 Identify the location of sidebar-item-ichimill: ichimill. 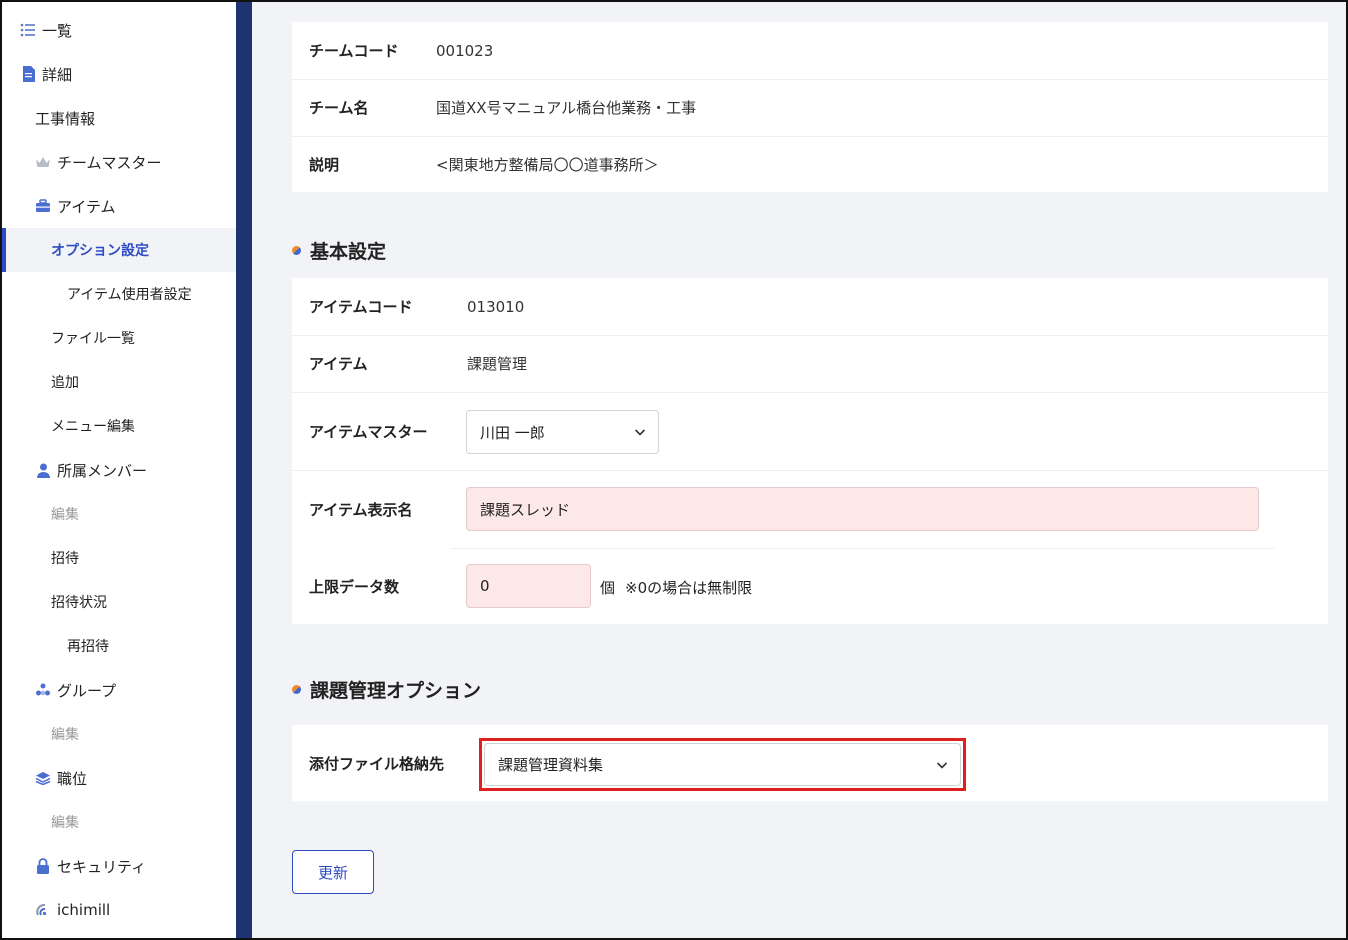
(119, 910).